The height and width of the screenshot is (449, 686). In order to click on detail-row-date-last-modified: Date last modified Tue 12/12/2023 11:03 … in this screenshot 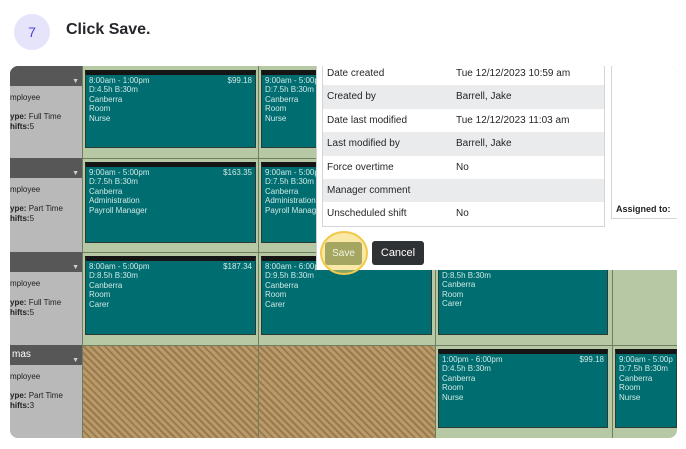, I will do `click(463, 120)`.